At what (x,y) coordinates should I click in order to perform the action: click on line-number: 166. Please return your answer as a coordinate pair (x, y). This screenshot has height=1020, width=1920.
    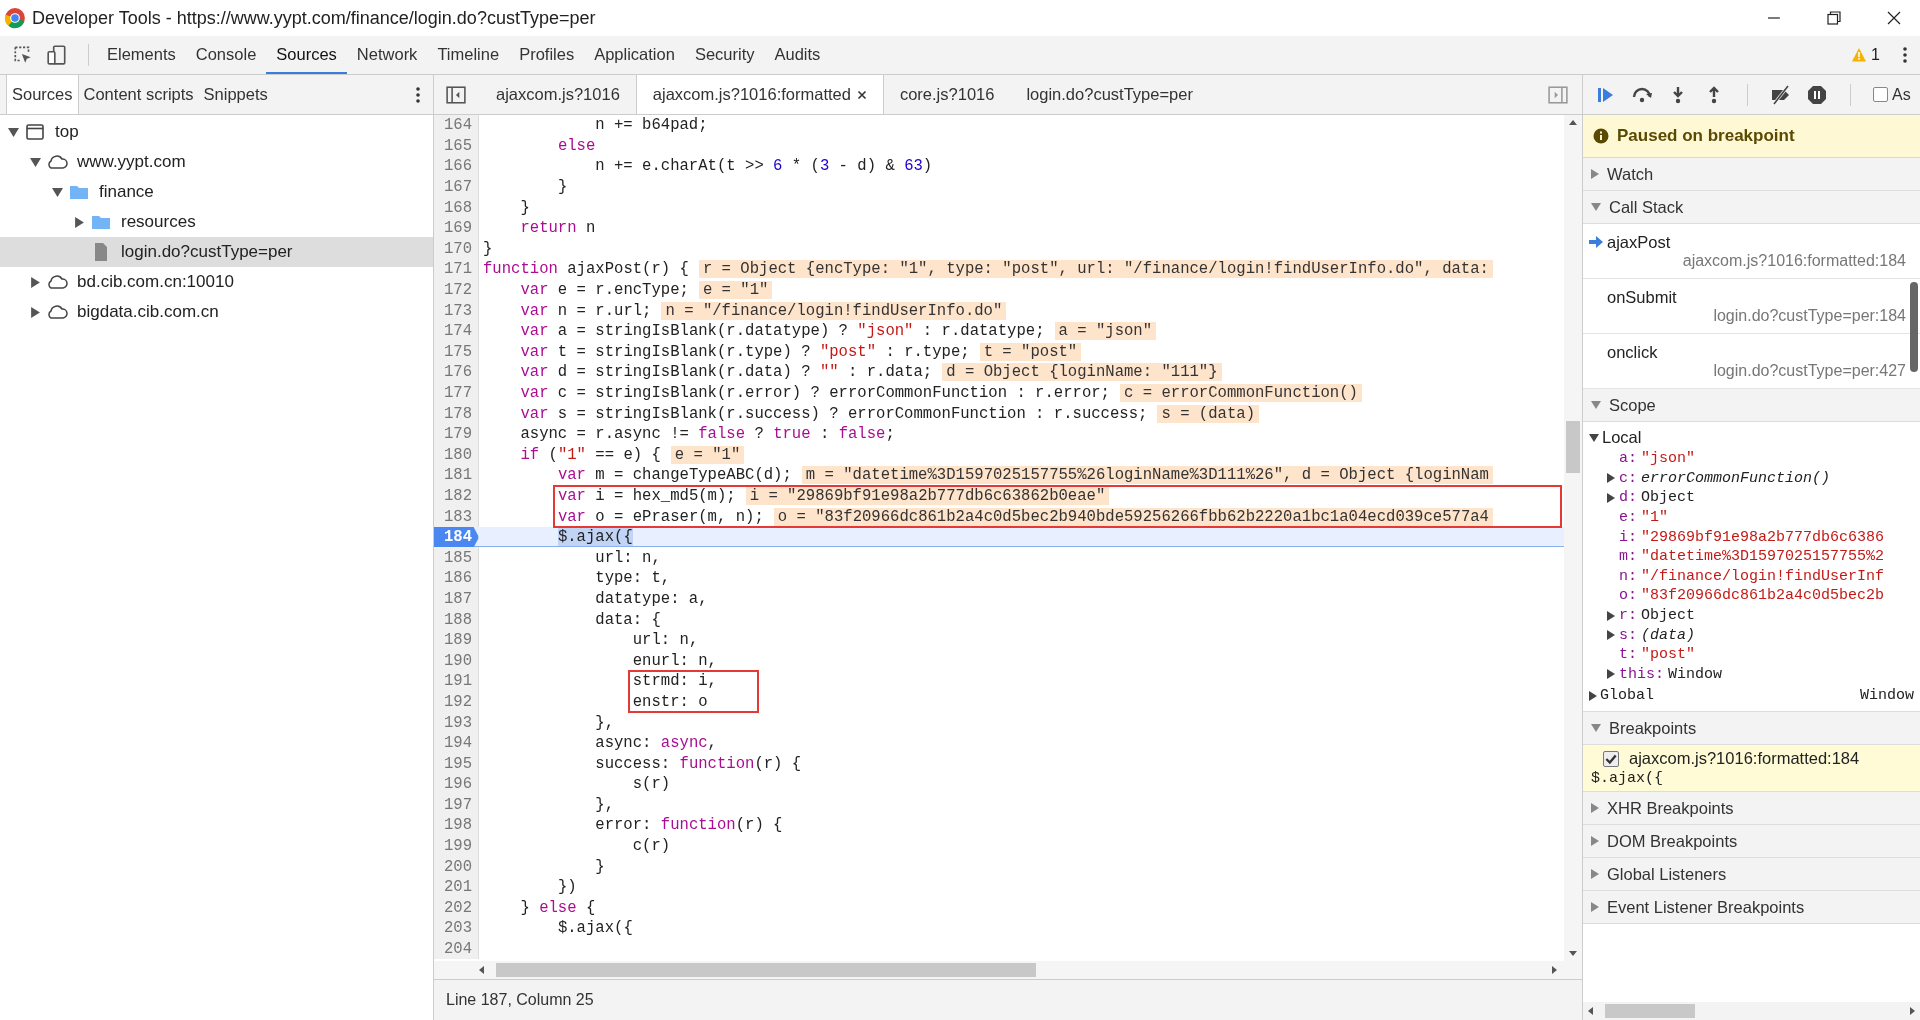
    Looking at the image, I should click on (456, 166).